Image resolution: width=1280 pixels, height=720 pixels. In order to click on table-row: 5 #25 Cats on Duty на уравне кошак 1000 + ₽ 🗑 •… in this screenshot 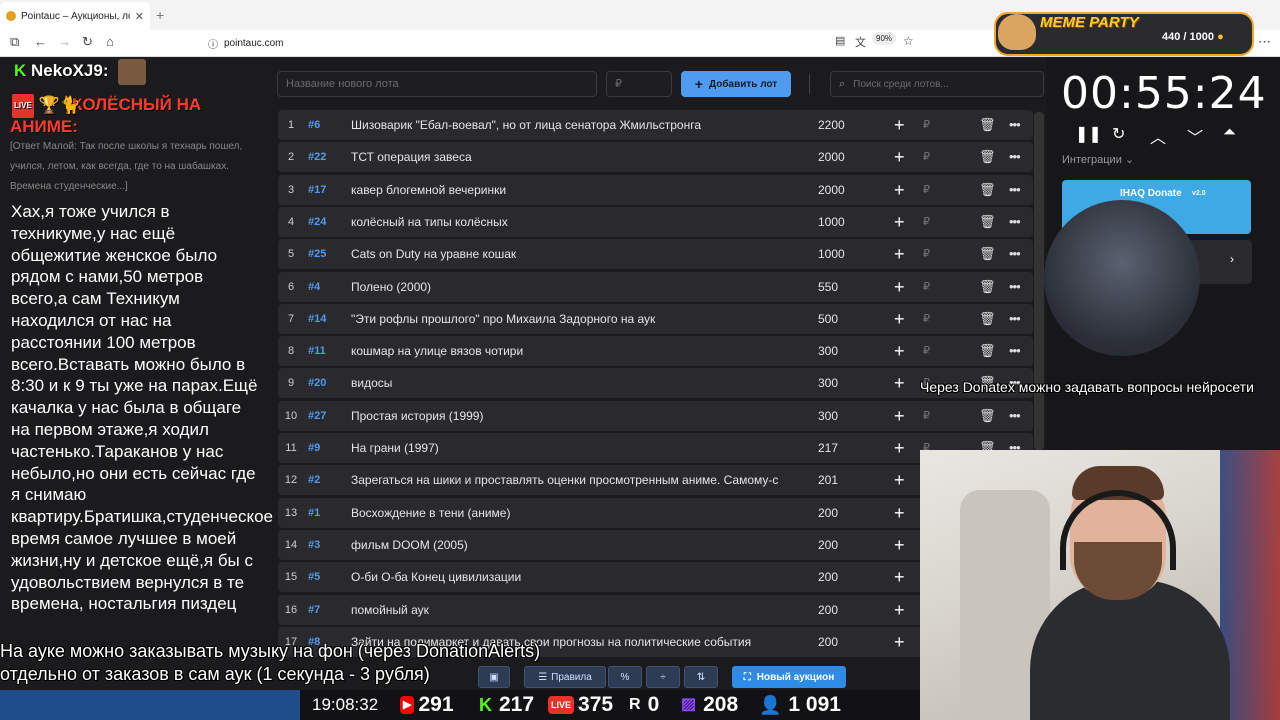, I will do `click(655, 254)`.